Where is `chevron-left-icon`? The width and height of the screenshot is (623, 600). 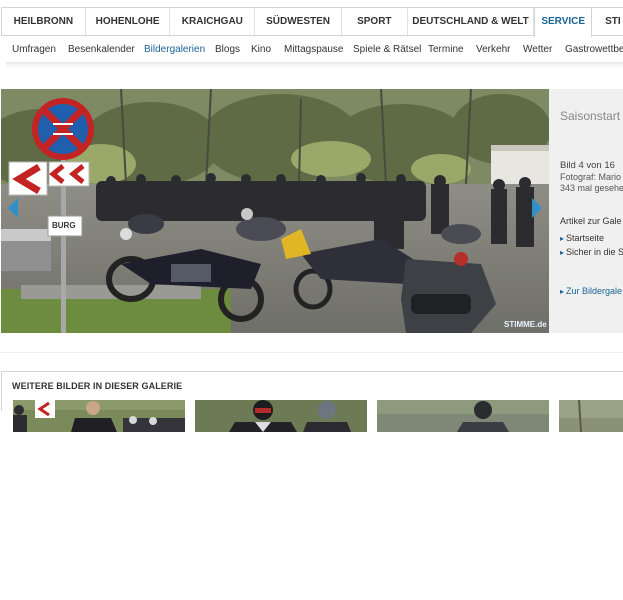
chevron-left-icon is located at coordinates (13, 208).